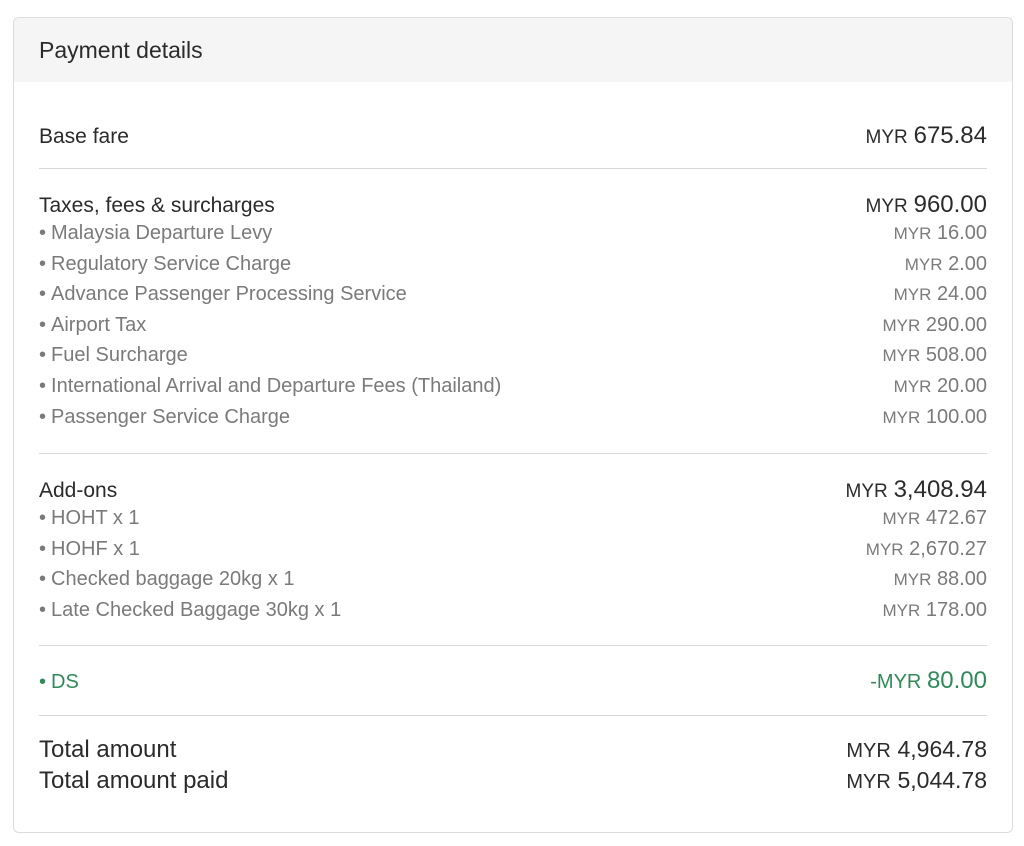 This screenshot has height=846, width=1024. Describe the element at coordinates (956, 609) in the screenshot. I see `amount-value: 178.00` at that location.